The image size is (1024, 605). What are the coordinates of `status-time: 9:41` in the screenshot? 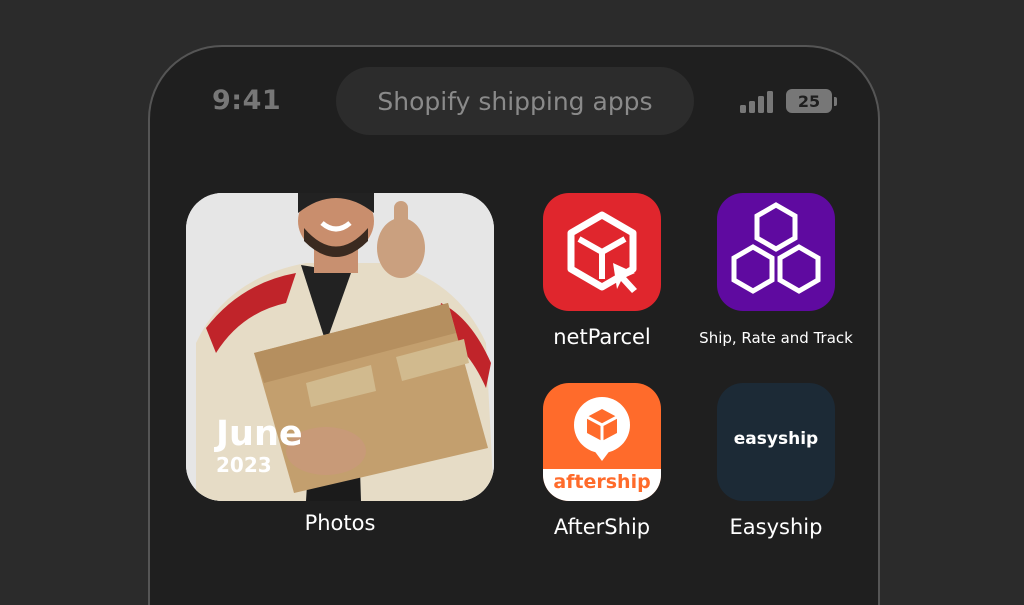 It's located at (247, 100).